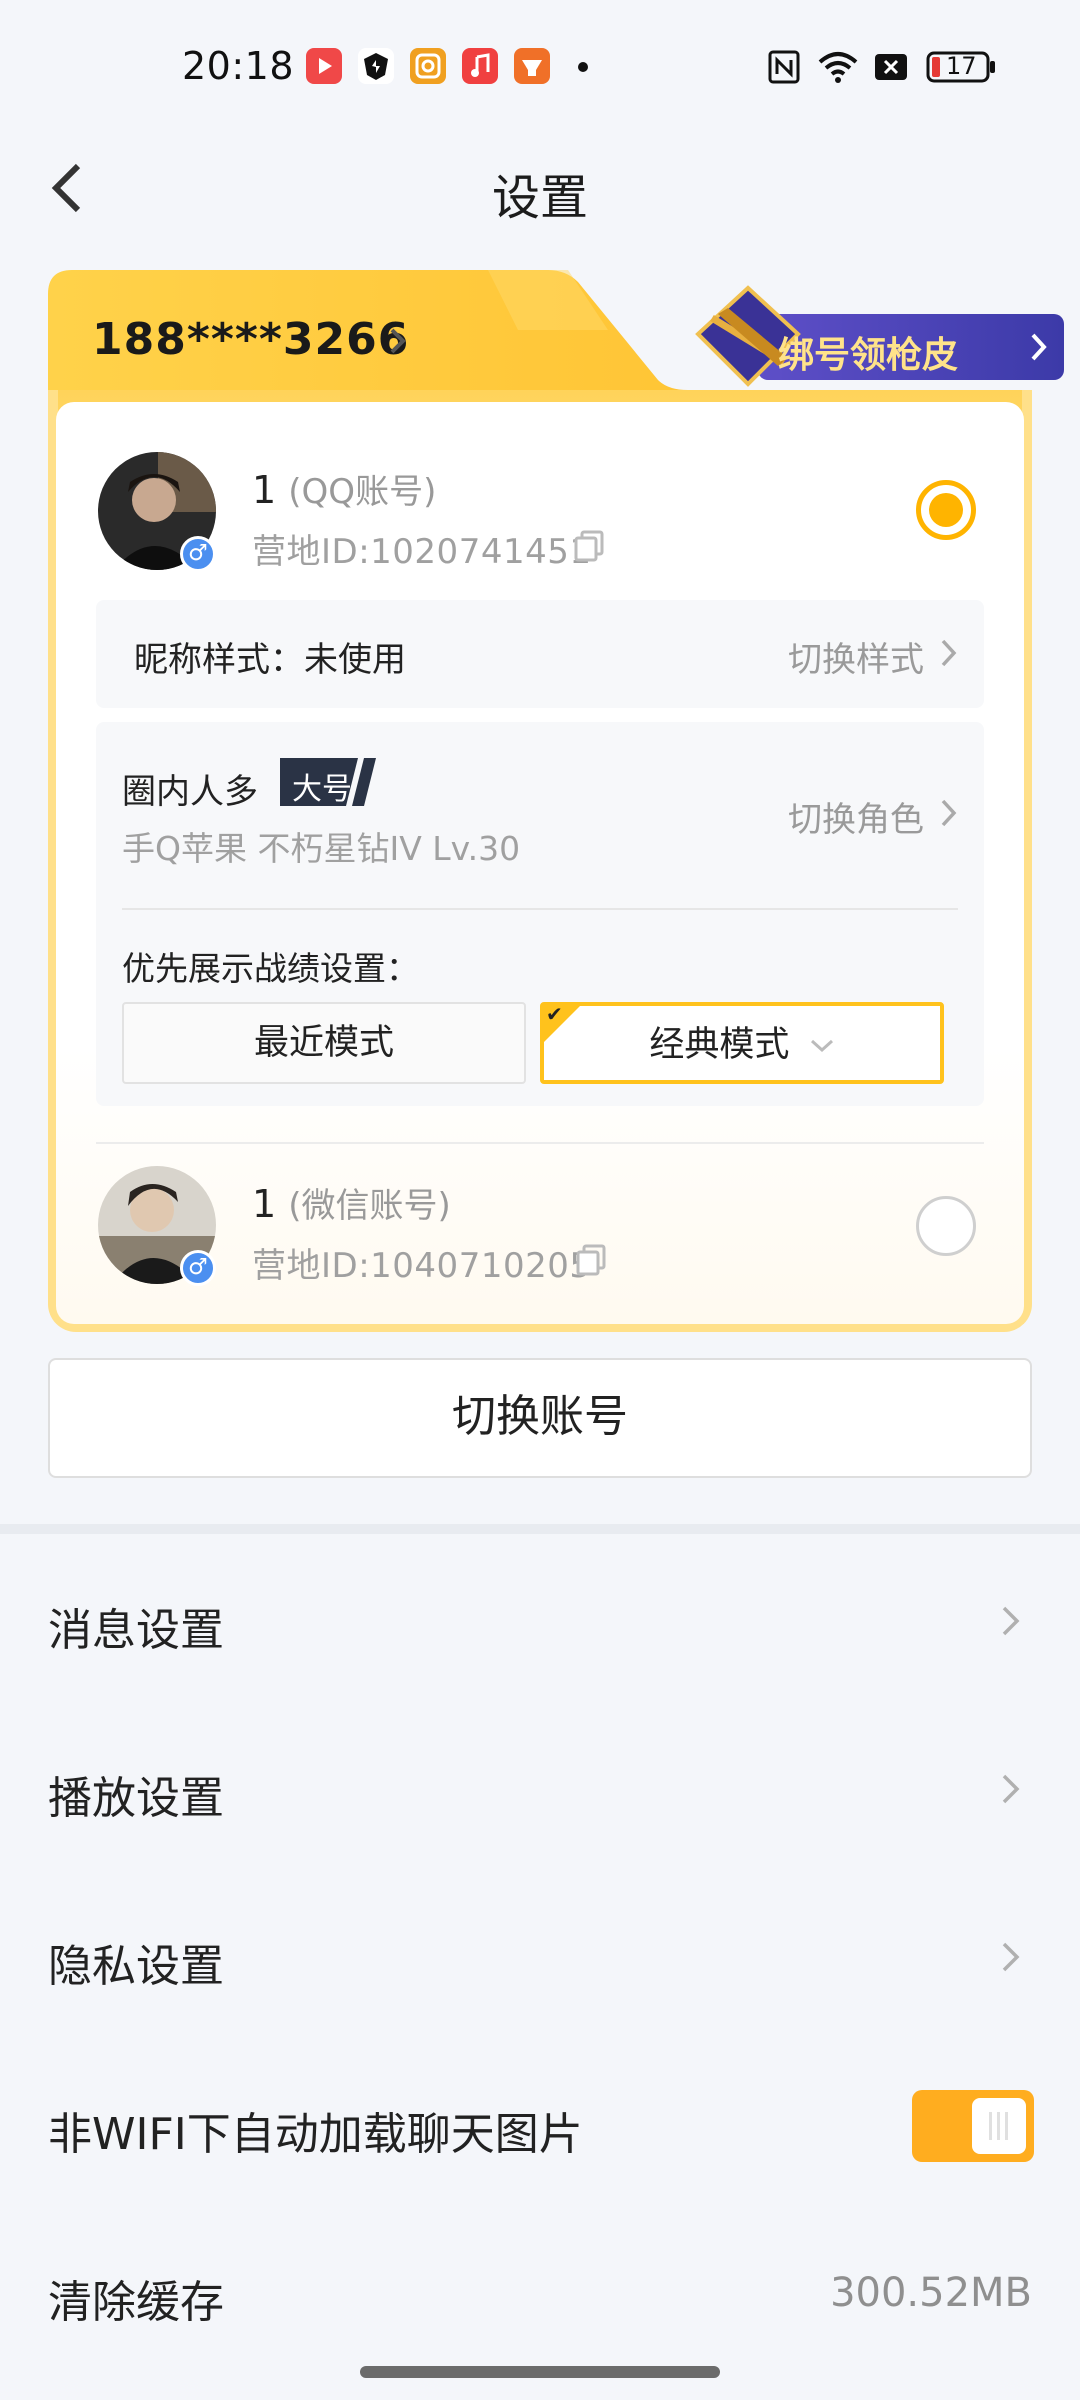 The width and height of the screenshot is (1080, 2400). I want to click on autoload-images-label: 非WIFI下自动加载聊天图片, so click(315, 2134).